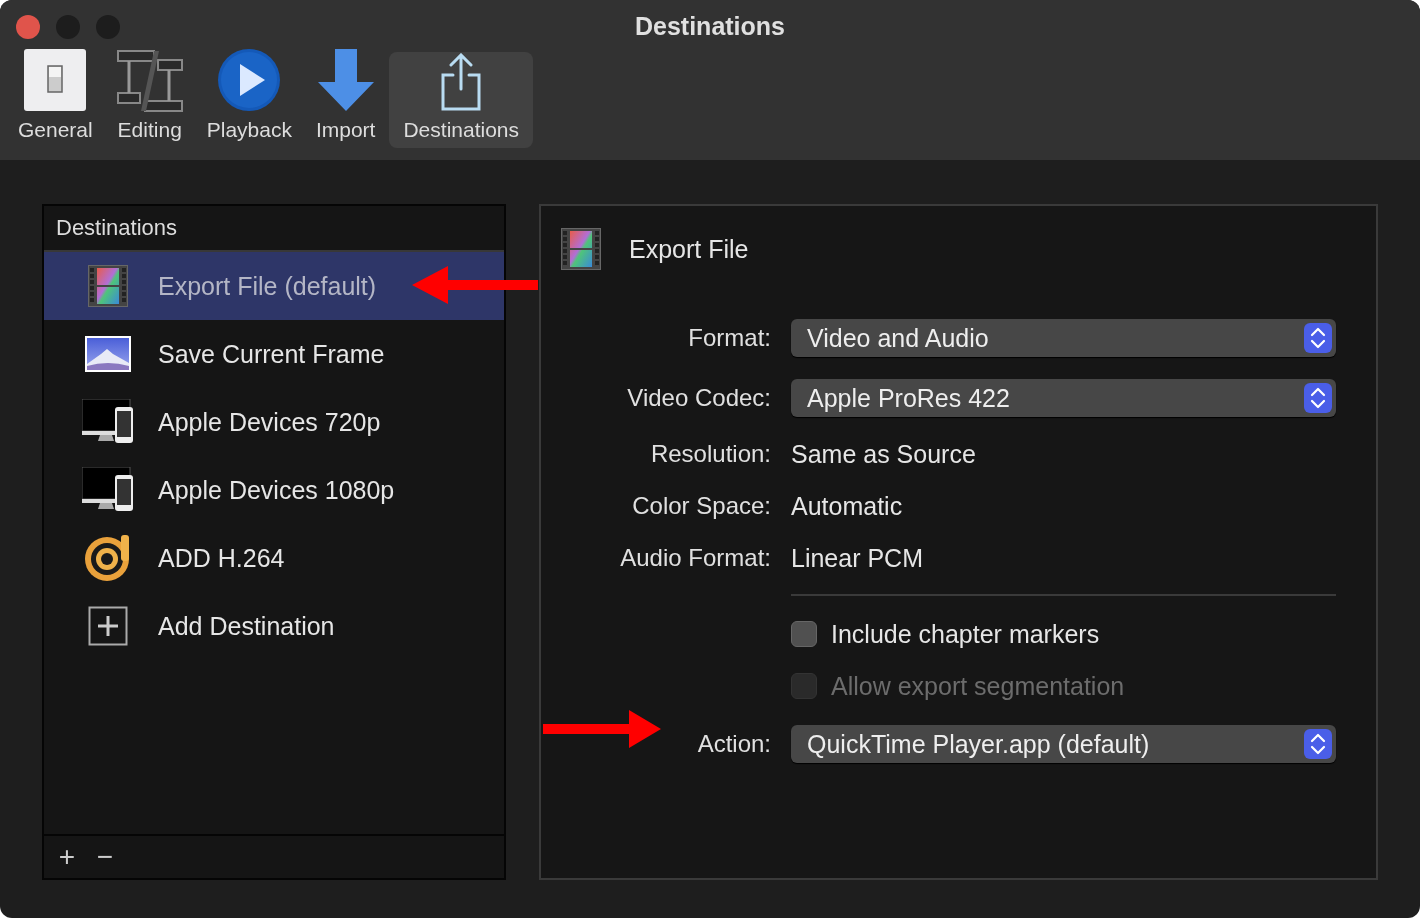 This screenshot has height=918, width=1420. Describe the element at coordinates (698, 398) in the screenshot. I see `field-label: Video Codec:` at that location.